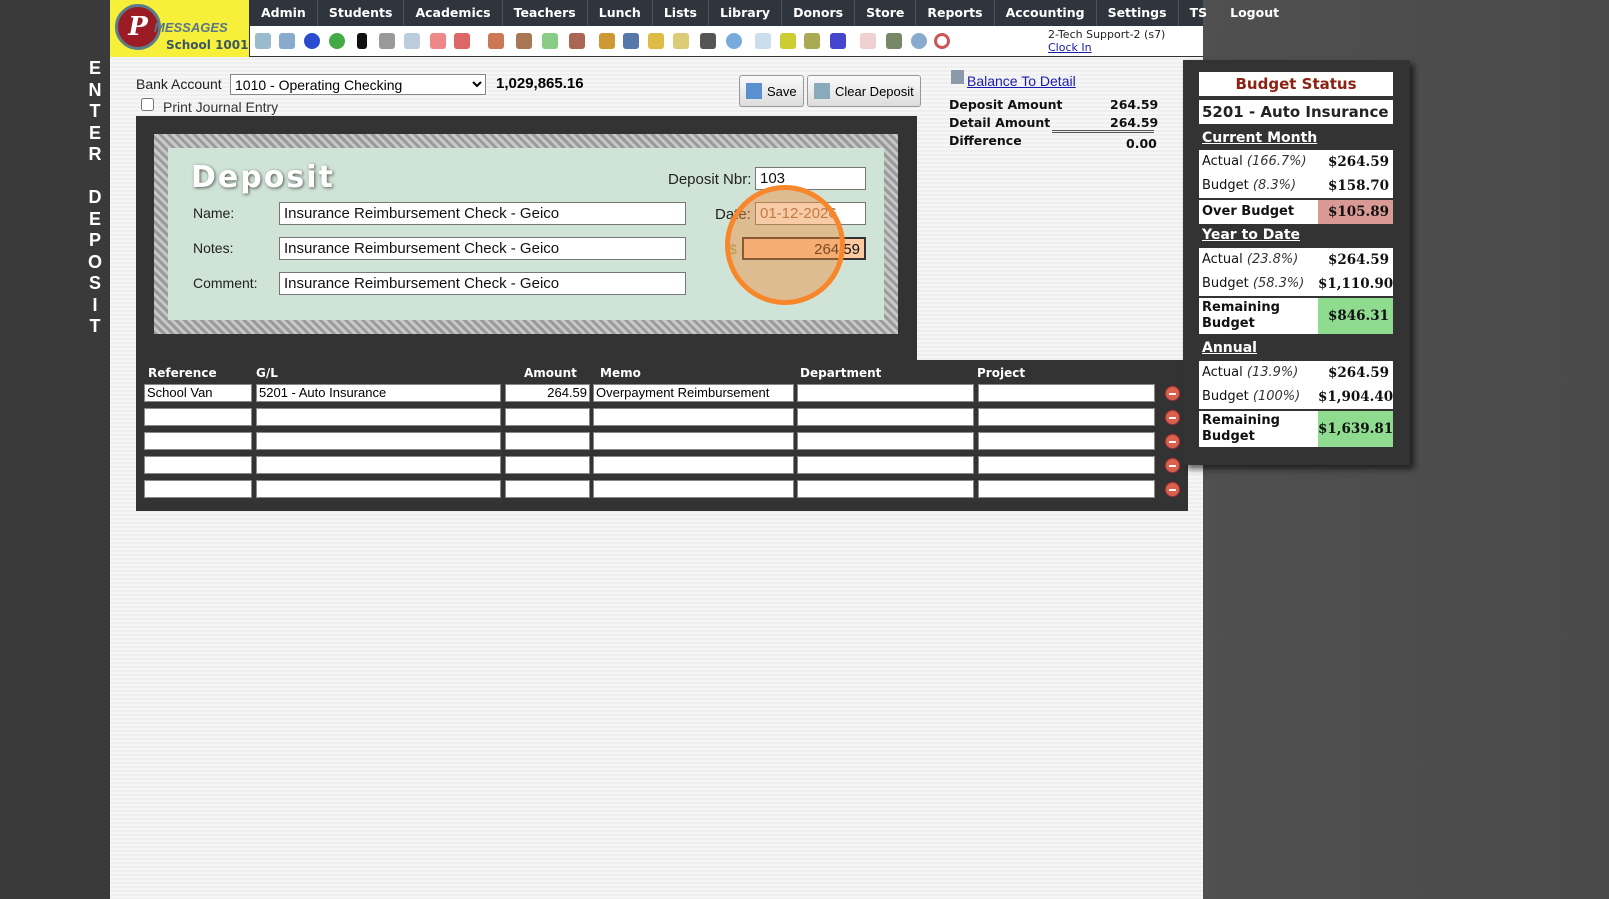 Image resolution: width=1609 pixels, height=899 pixels. Describe the element at coordinates (1103, 131) in the screenshot. I see `sum-divider` at that location.